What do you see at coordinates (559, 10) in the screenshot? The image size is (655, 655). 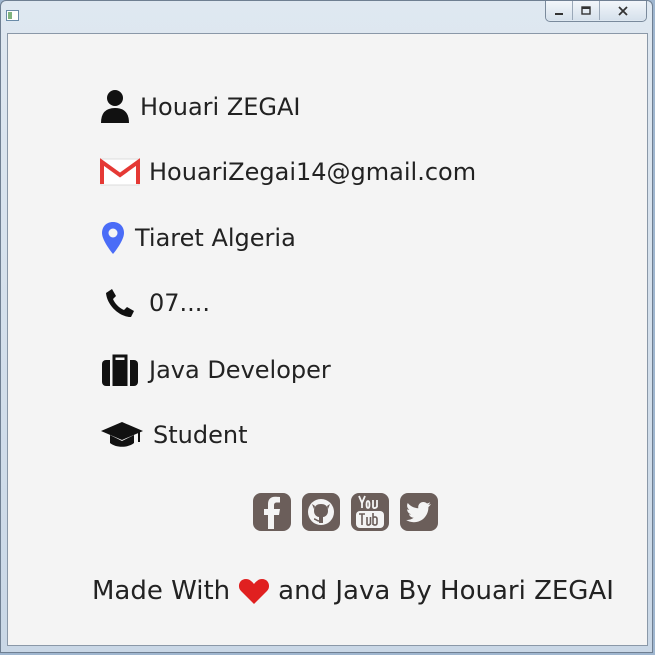 I see `minimize-button` at bounding box center [559, 10].